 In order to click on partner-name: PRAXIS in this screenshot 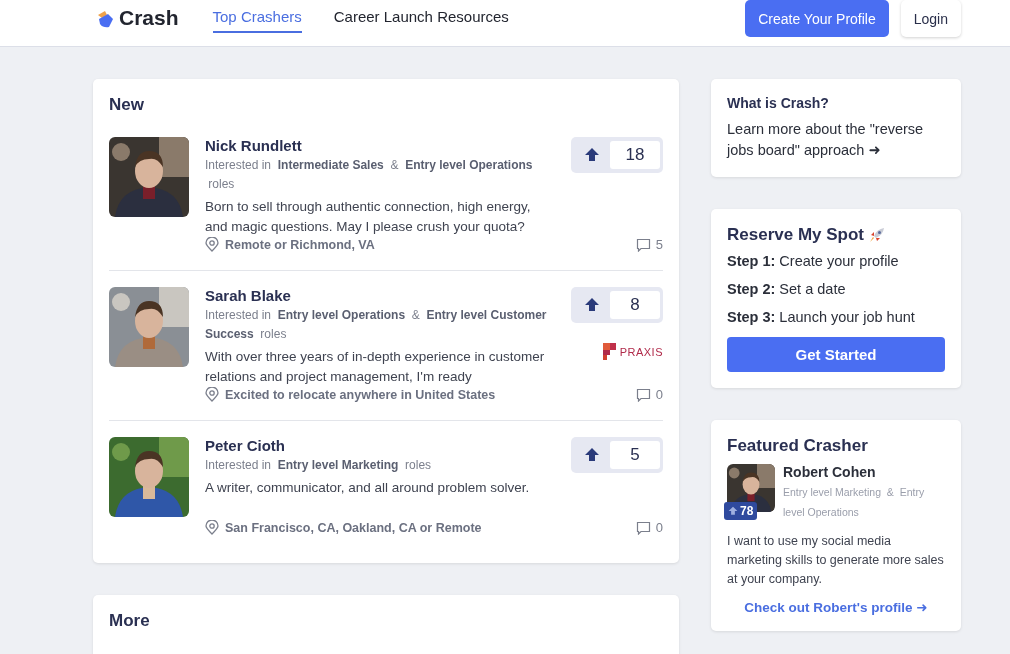, I will do `click(641, 351)`.